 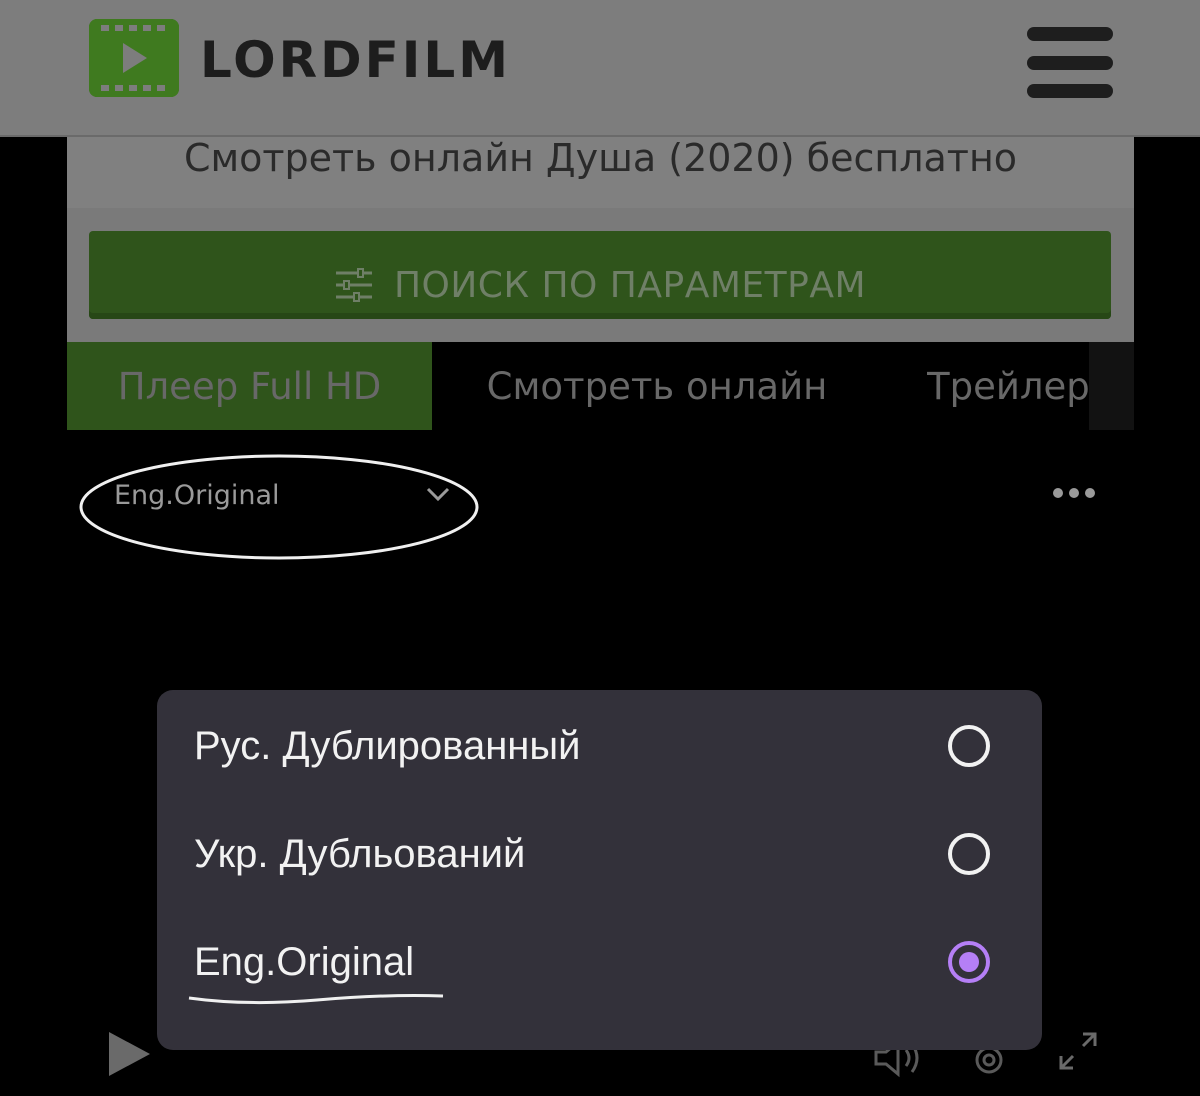 What do you see at coordinates (600, 158) in the screenshot?
I see `page-title: Смотреть онлайн Душа (2020) бесплатно` at bounding box center [600, 158].